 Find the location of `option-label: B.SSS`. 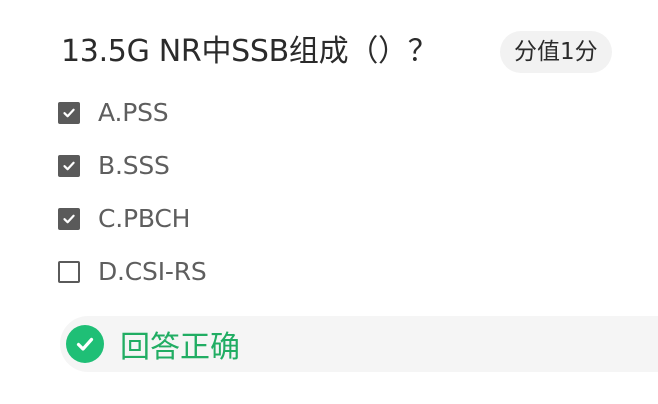

option-label: B.SSS is located at coordinates (134, 165).